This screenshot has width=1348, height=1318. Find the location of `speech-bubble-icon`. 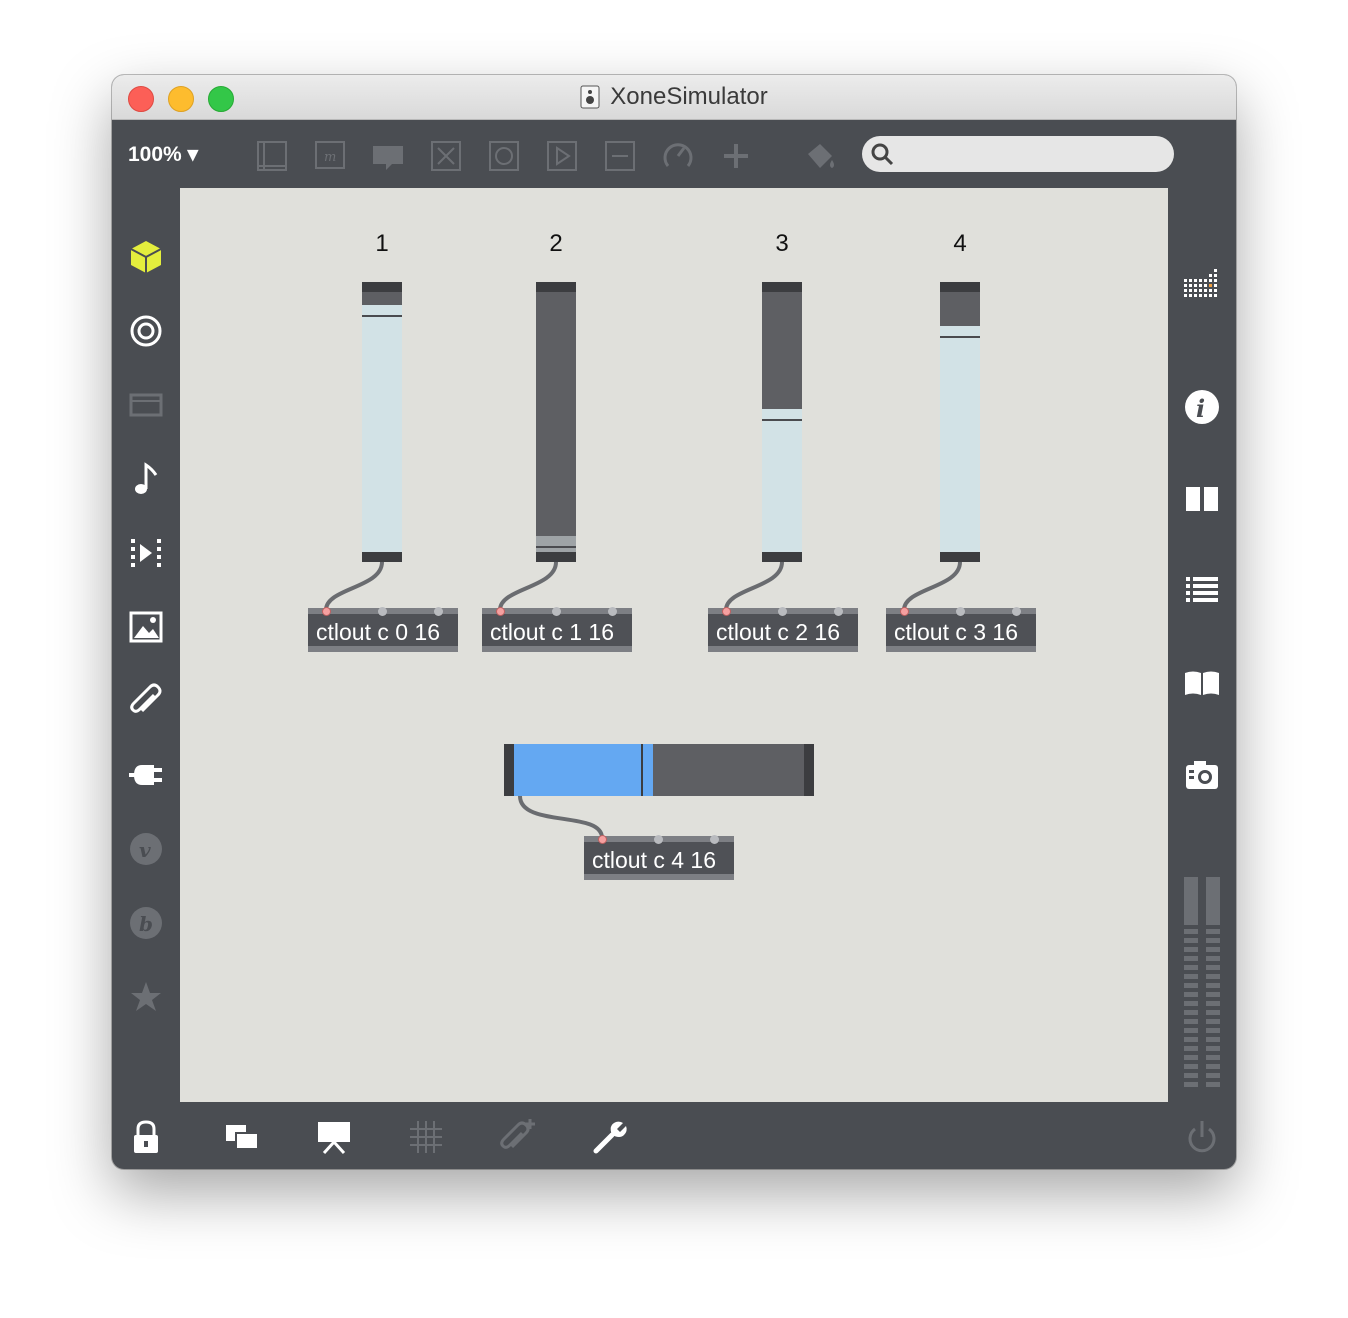

speech-bubble-icon is located at coordinates (388, 156).